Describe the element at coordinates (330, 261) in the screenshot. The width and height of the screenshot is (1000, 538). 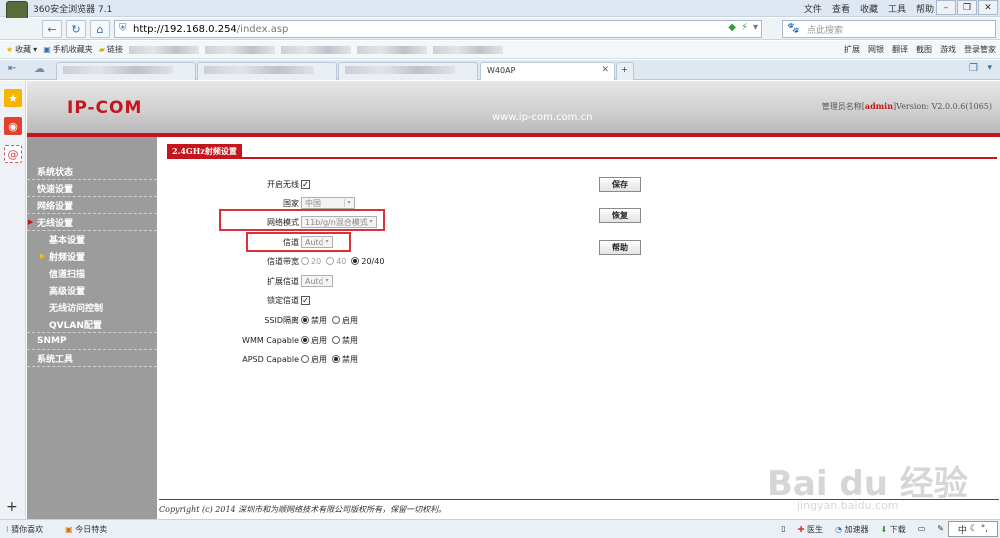
I see `bandwidth-40-radio` at that location.